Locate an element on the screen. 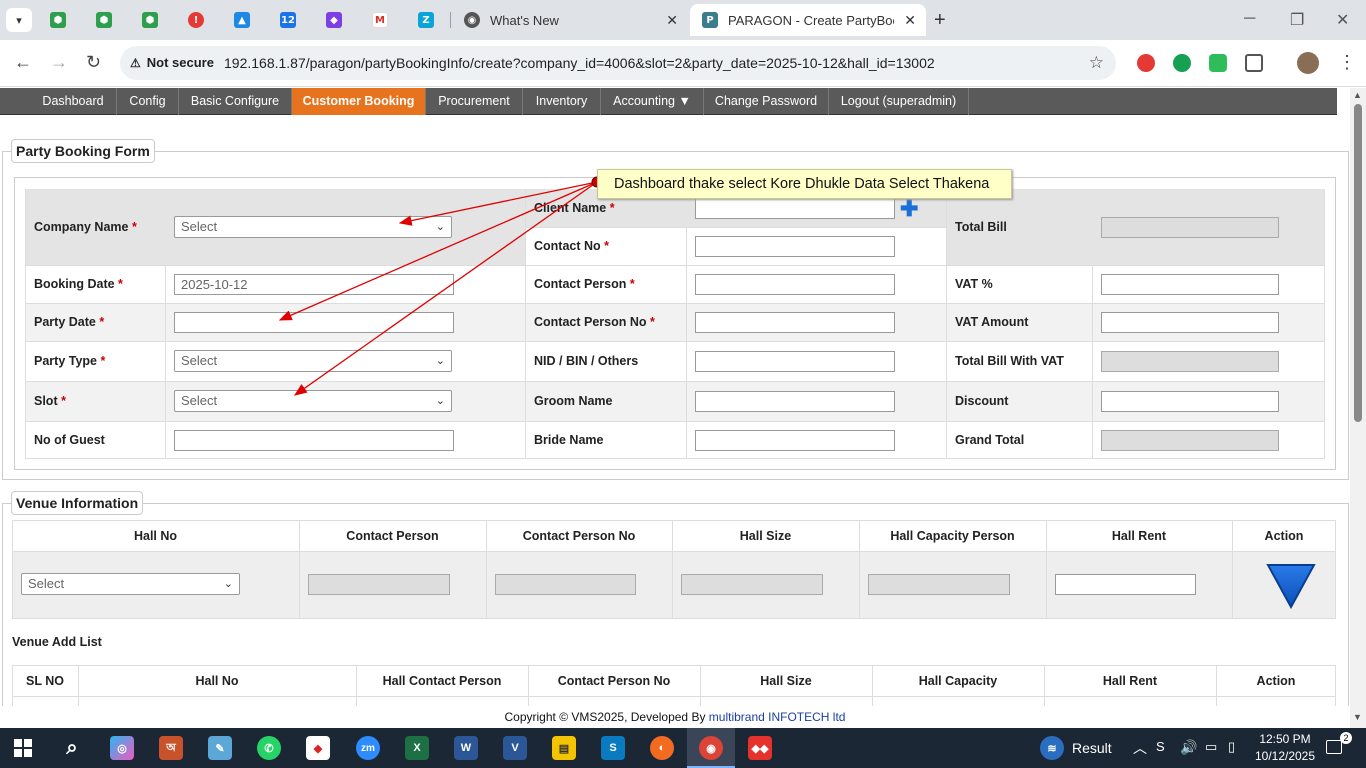  notification-badge: 2 is located at coordinates (1346, 738).